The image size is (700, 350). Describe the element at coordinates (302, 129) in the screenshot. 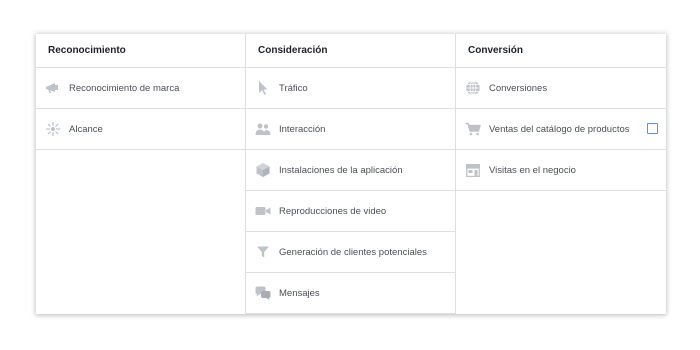

I see `objective-label: Interacción` at that location.